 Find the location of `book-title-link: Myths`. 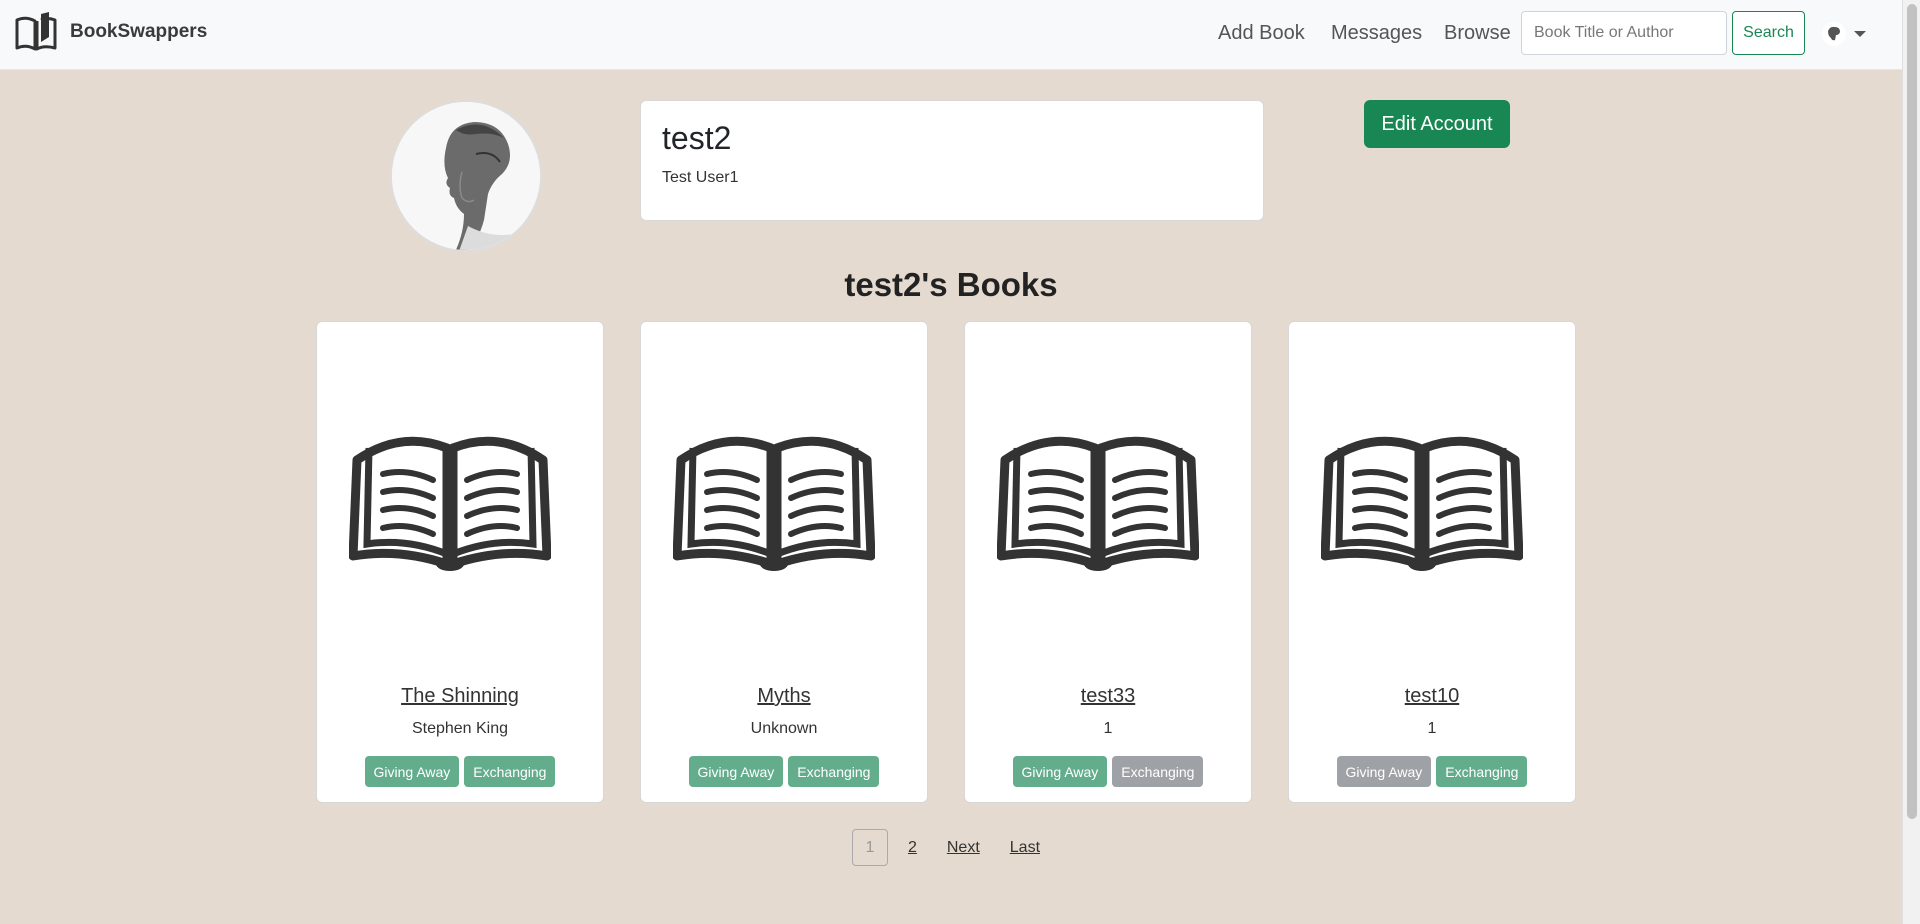

book-title-link: Myths is located at coordinates (784, 696).